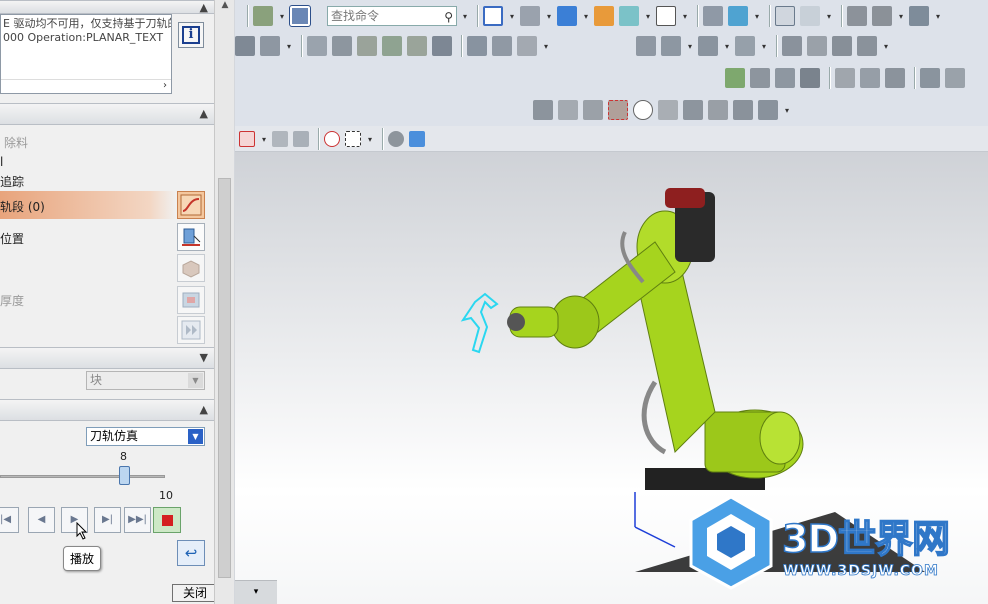  What do you see at coordinates (857, 16) in the screenshot?
I see `tool-icon` at bounding box center [857, 16].